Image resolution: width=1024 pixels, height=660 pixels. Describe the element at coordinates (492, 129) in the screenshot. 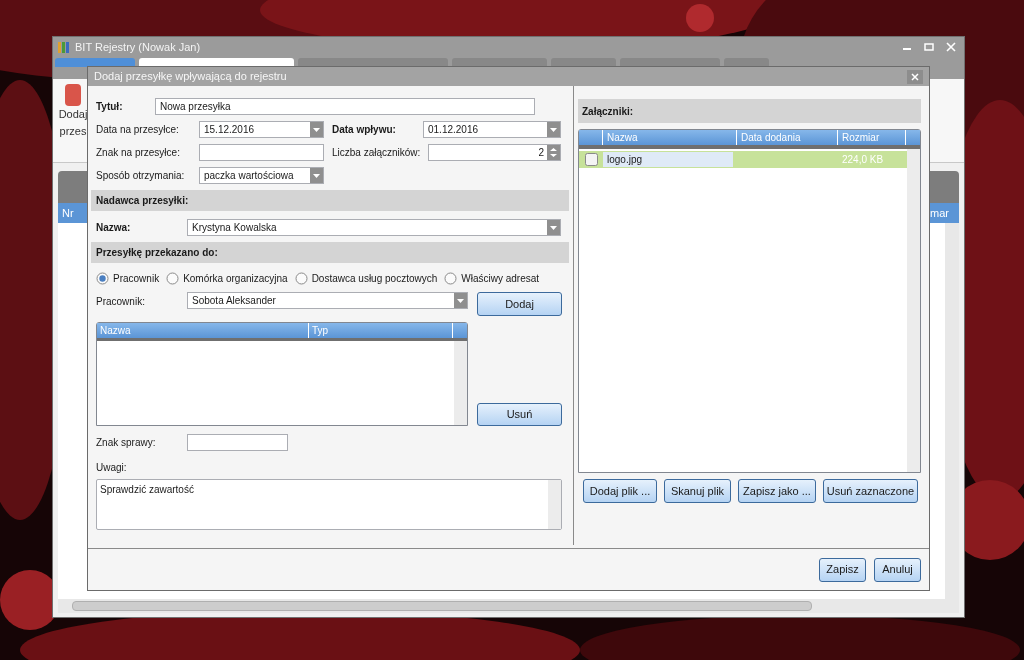

I see `date-picker: 01.12.2016` at that location.